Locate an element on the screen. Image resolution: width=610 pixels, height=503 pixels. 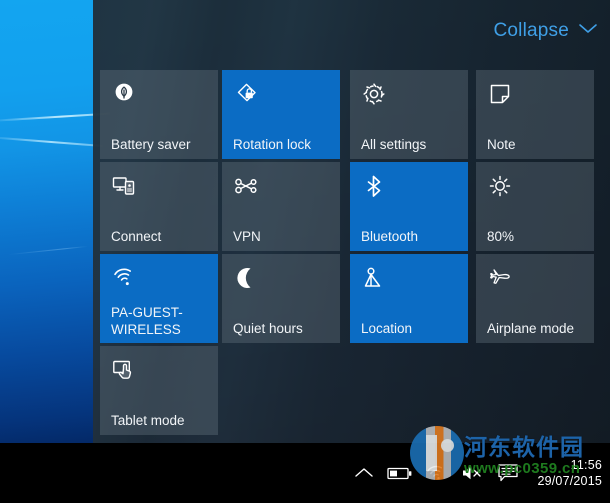
taskbar: 11:56 29/07/2015 is located at coordinates (305, 473).